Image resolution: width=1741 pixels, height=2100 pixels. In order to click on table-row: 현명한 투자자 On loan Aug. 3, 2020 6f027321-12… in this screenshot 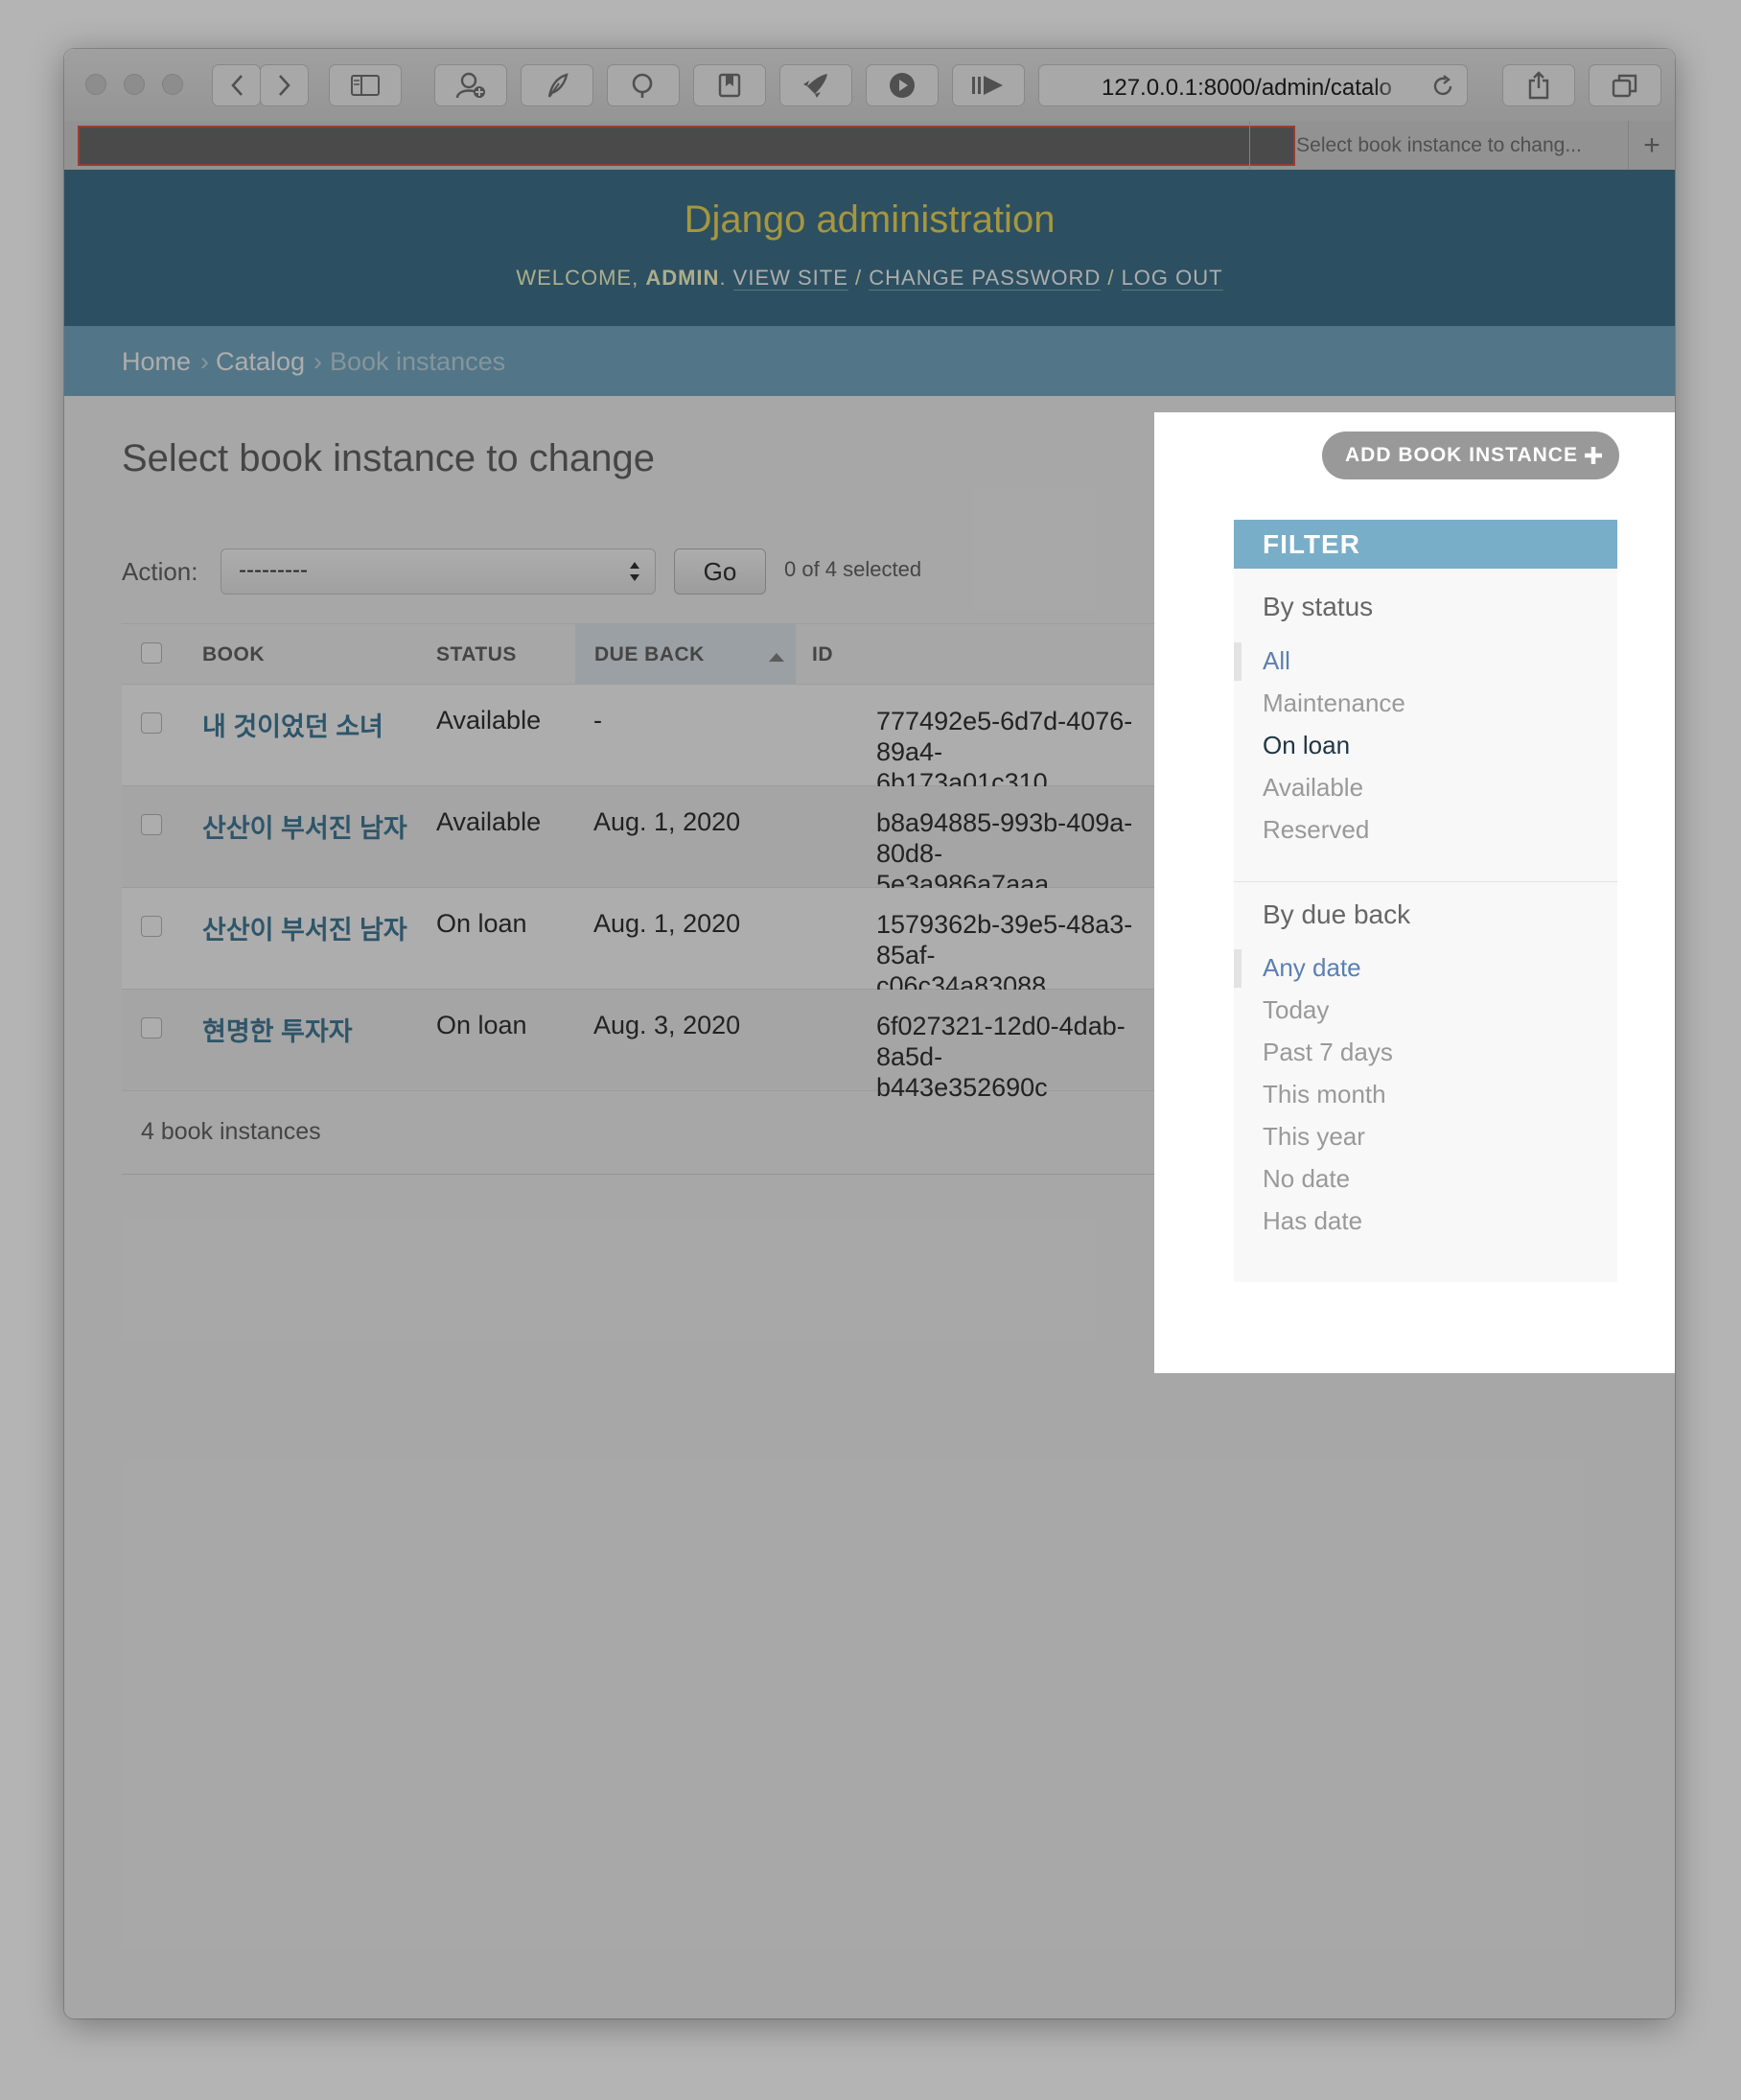, I will do `click(649, 1046)`.